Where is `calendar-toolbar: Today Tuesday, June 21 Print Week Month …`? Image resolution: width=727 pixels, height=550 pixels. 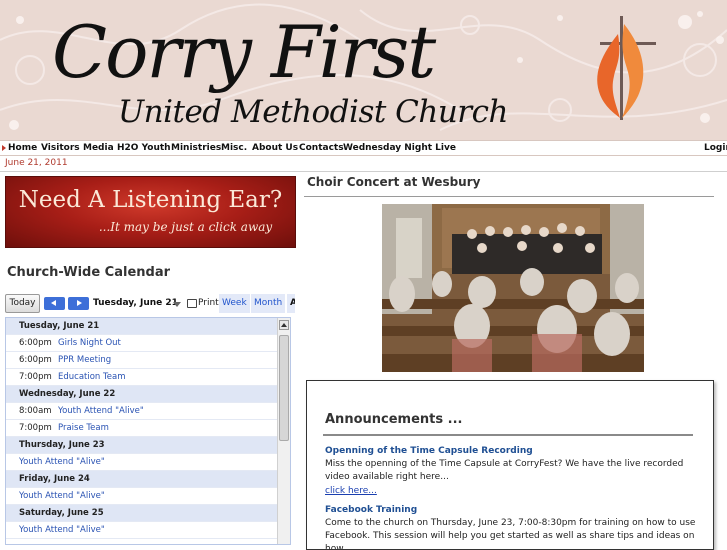 calendar-toolbar: Today Tuesday, June 21 Print Week Month … is located at coordinates (150, 303).